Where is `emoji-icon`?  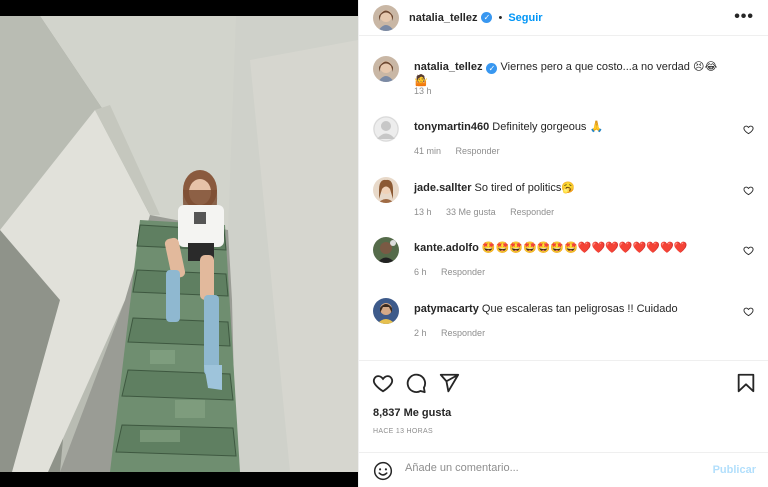
emoji-icon is located at coordinates (383, 471).